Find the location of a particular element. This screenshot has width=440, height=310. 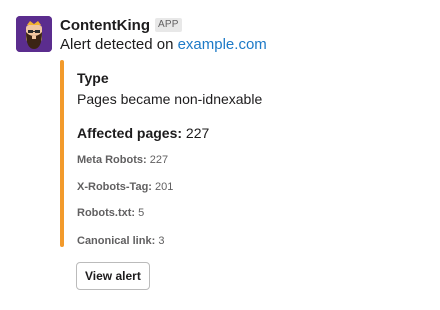

affected-pages: Affected pages: 227 is located at coordinates (143, 133).